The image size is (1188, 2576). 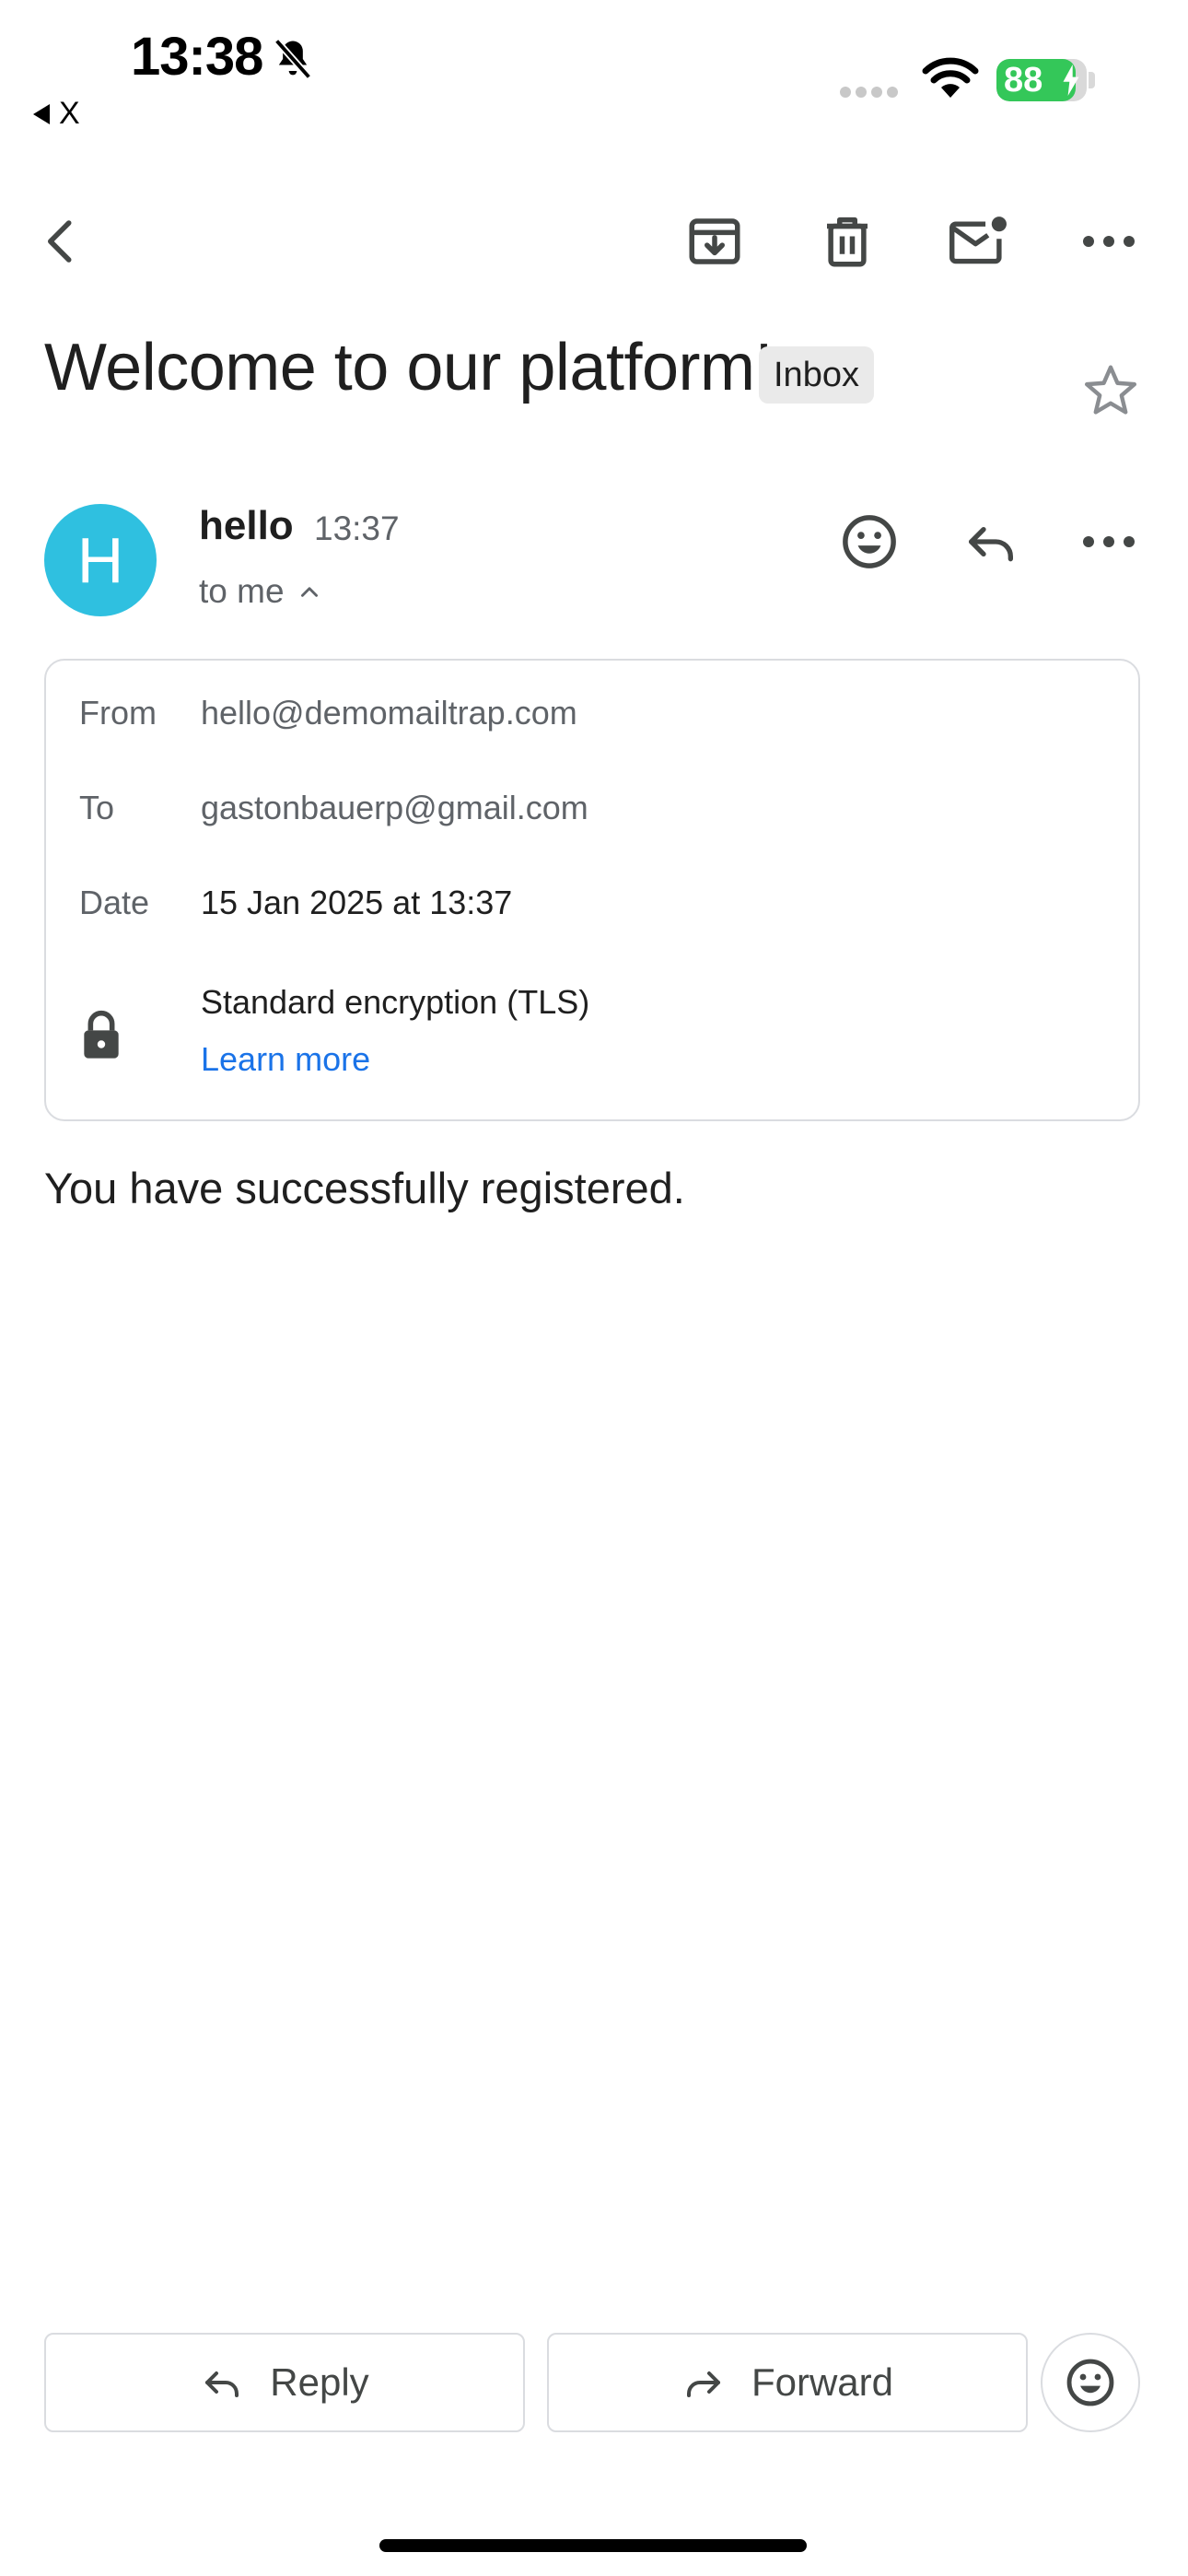 What do you see at coordinates (816, 375) in the screenshot?
I see `inbox-label-chip: Inbox` at bounding box center [816, 375].